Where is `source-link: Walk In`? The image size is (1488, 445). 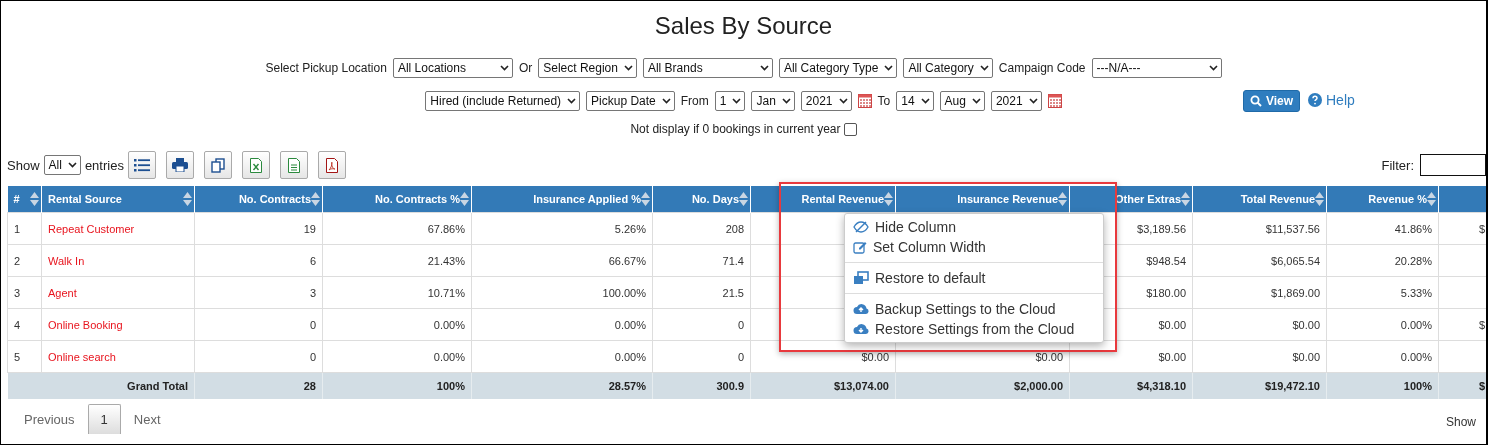 source-link: Walk In is located at coordinates (118, 260).